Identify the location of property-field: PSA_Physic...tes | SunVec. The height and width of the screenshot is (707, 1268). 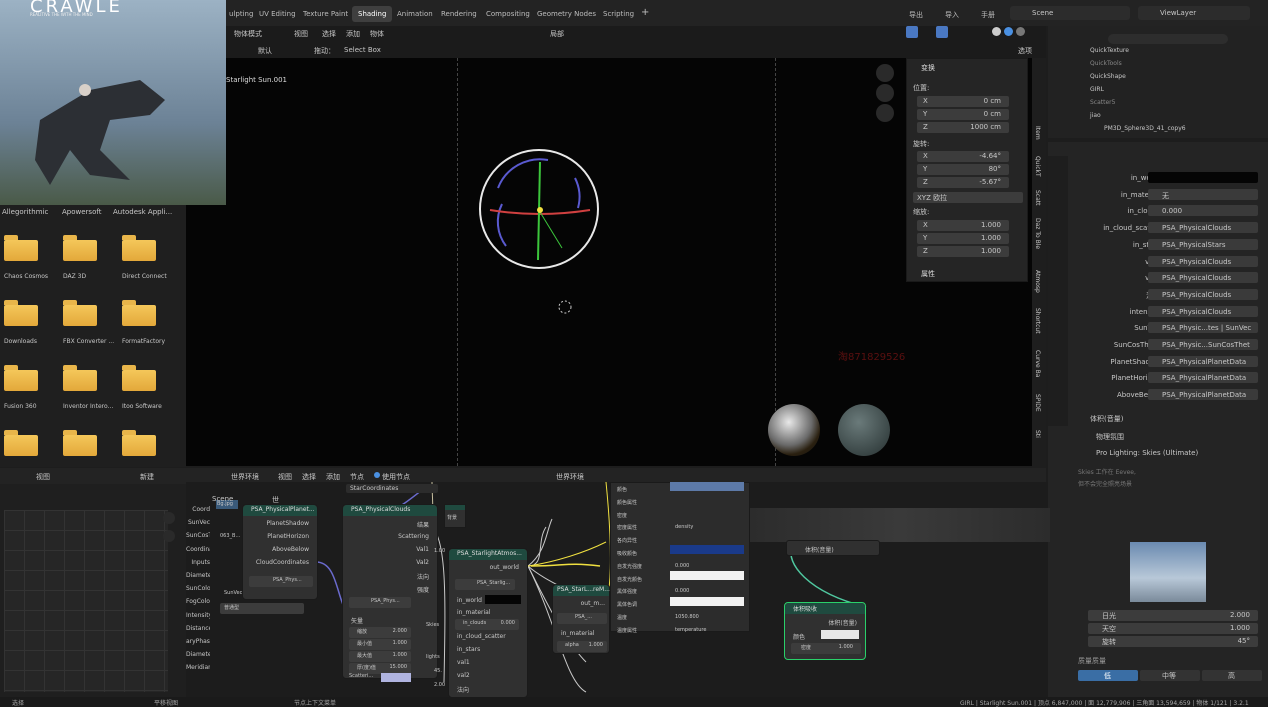
(1203, 328).